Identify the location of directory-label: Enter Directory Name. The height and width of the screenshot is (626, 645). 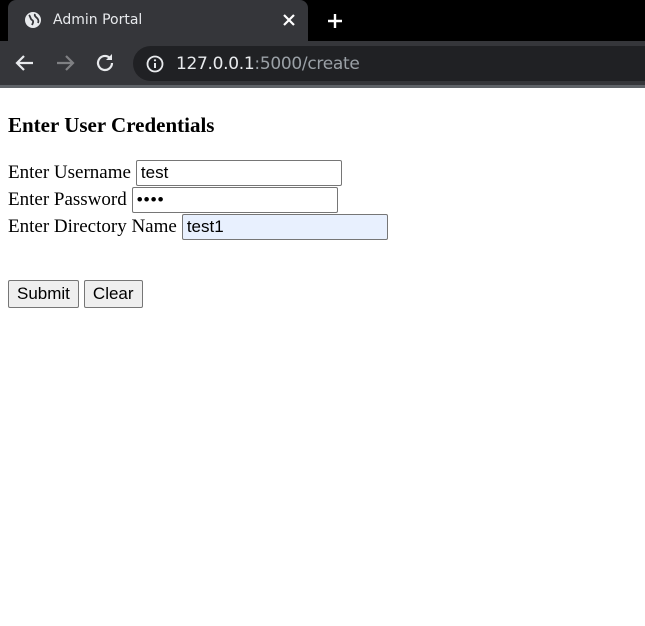
(92, 226).